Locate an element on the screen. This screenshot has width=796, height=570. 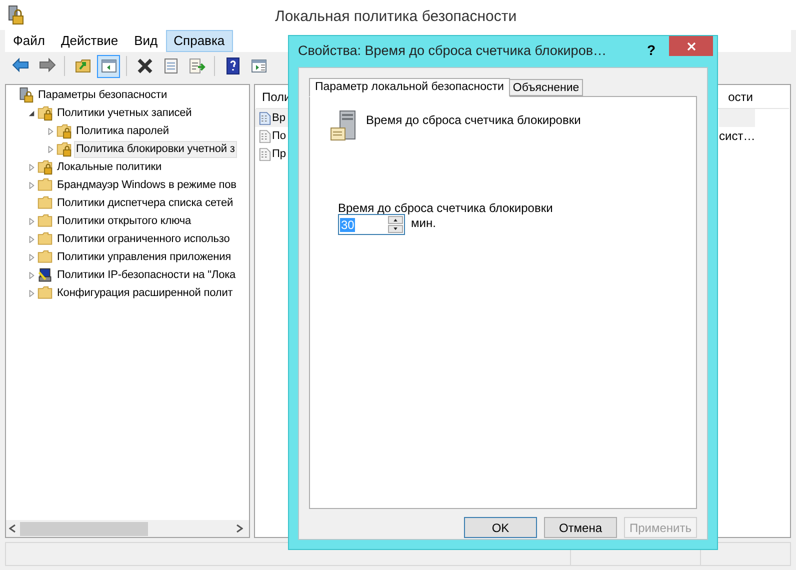
help-icon is located at coordinates (233, 66).